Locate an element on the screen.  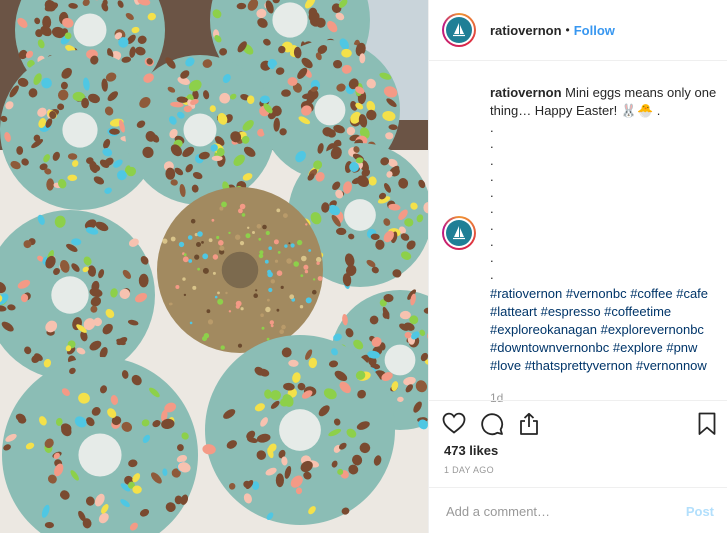
post-comment-button: Post is located at coordinates (700, 511).